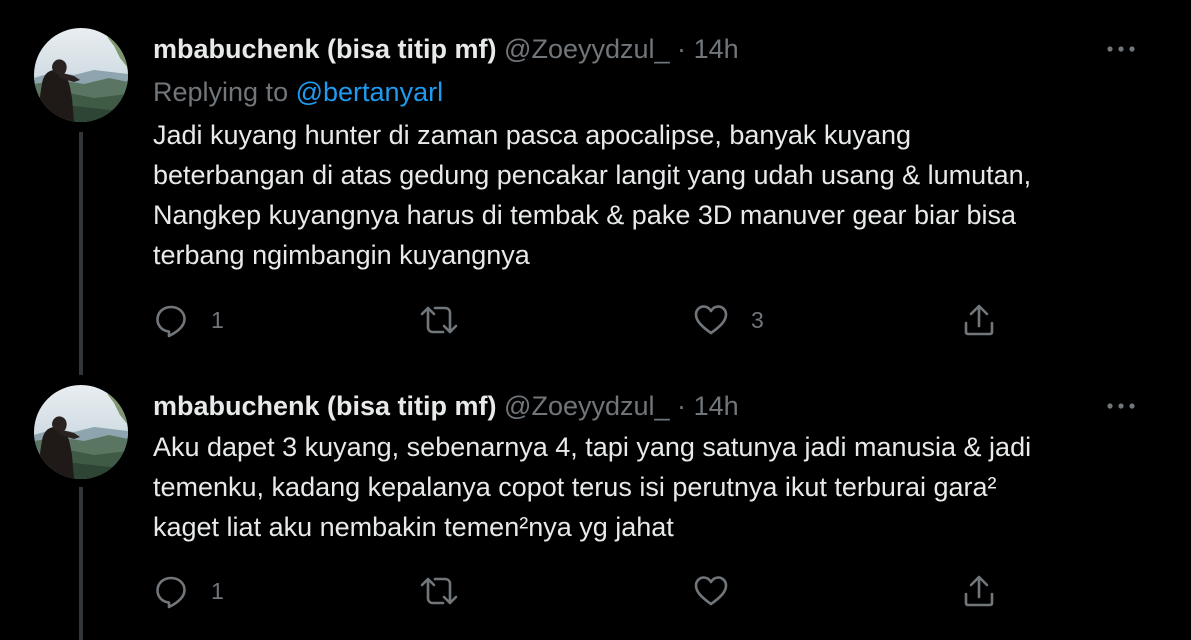 This screenshot has width=1191, height=640. What do you see at coordinates (221, 92) in the screenshot?
I see `replying-label: Replying to` at bounding box center [221, 92].